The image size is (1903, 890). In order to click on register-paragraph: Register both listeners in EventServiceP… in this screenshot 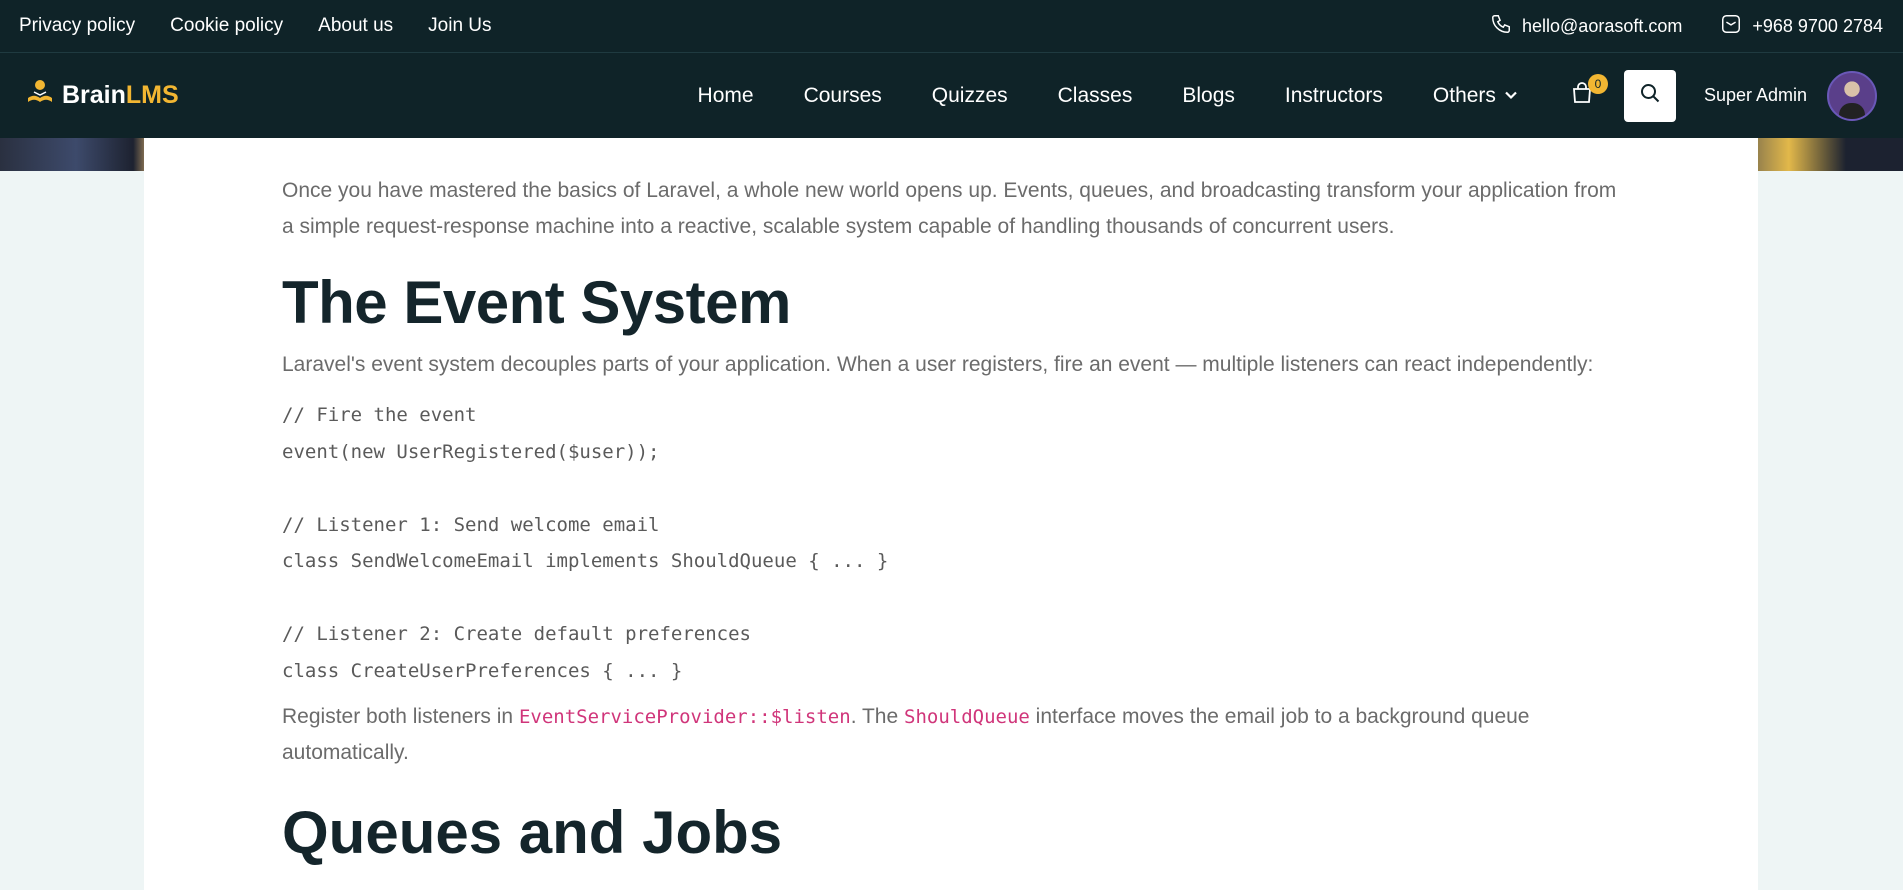, I will do `click(952, 735)`.